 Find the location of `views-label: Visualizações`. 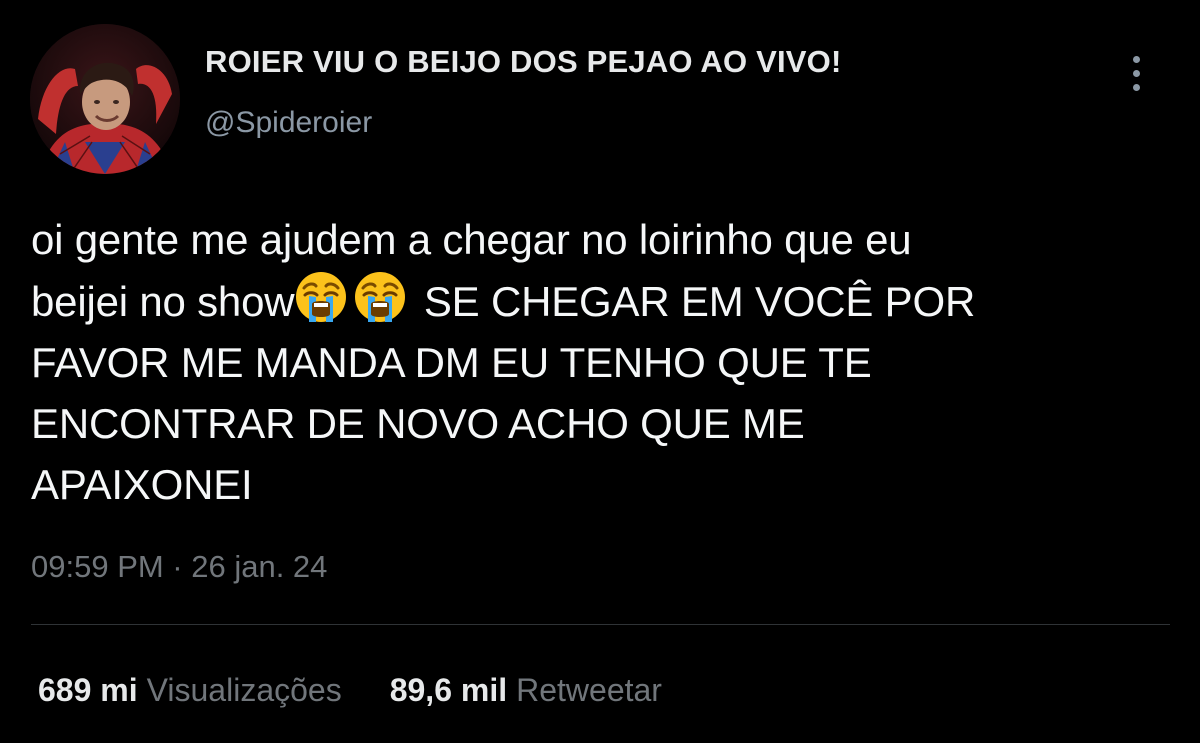

views-label: Visualizações is located at coordinates (244, 690).